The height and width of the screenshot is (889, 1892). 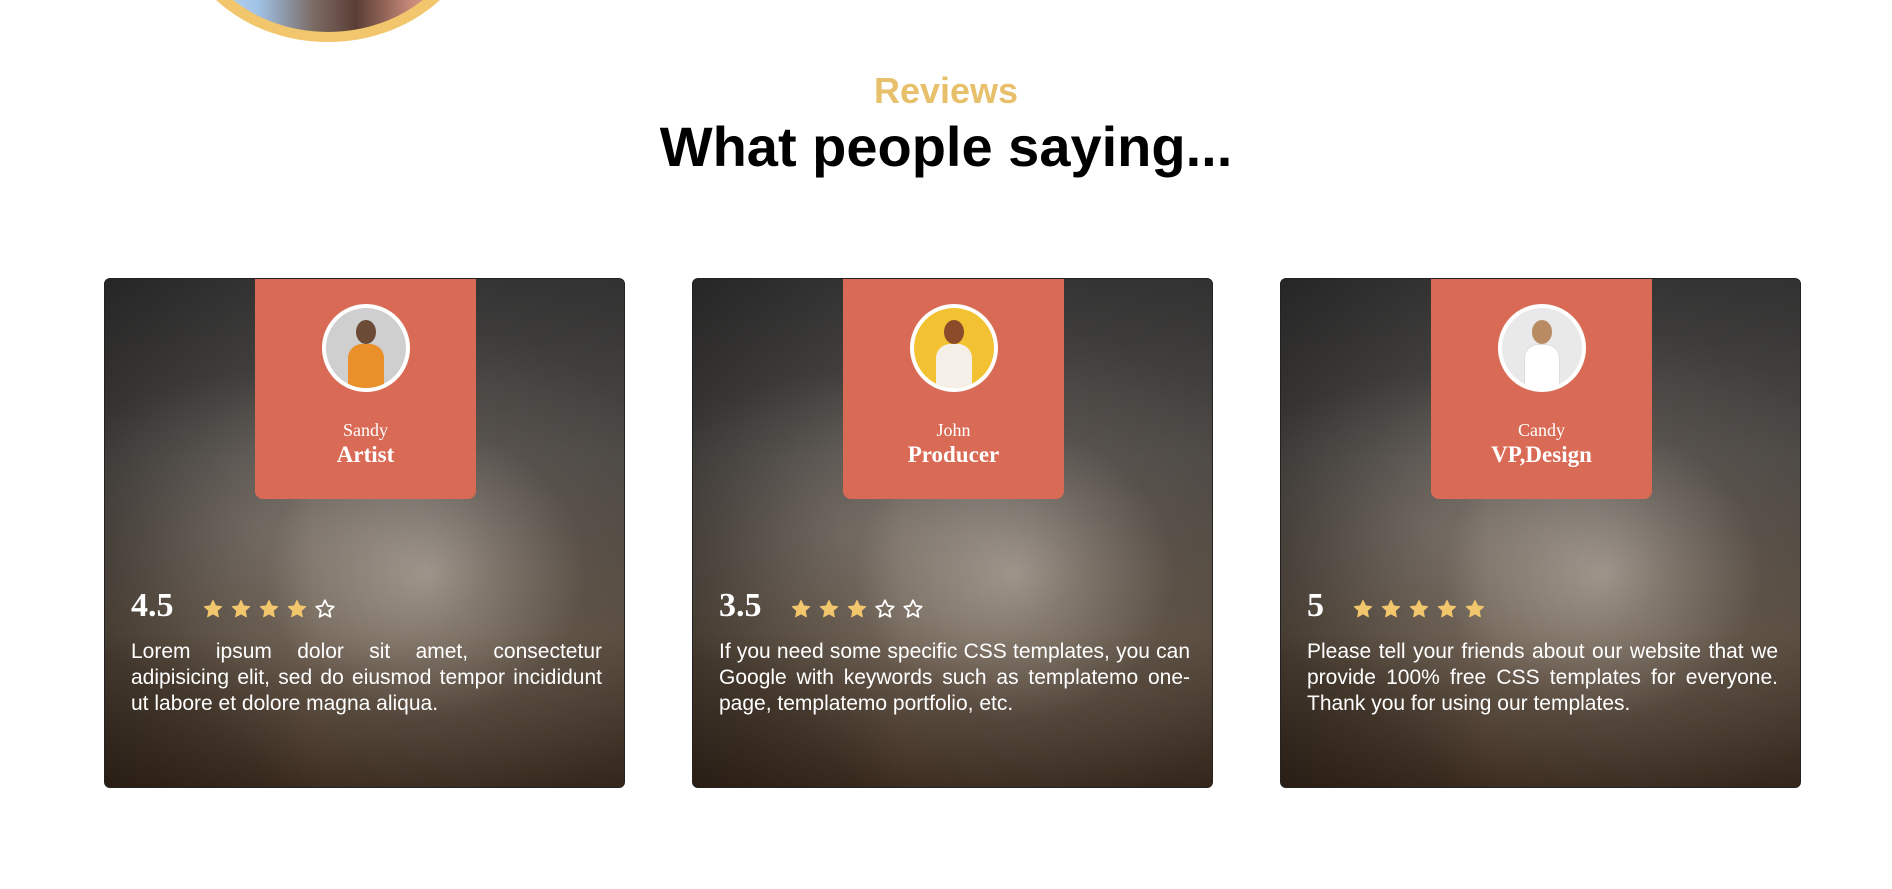 I want to click on rating-row: 5, so click(x=1399, y=606).